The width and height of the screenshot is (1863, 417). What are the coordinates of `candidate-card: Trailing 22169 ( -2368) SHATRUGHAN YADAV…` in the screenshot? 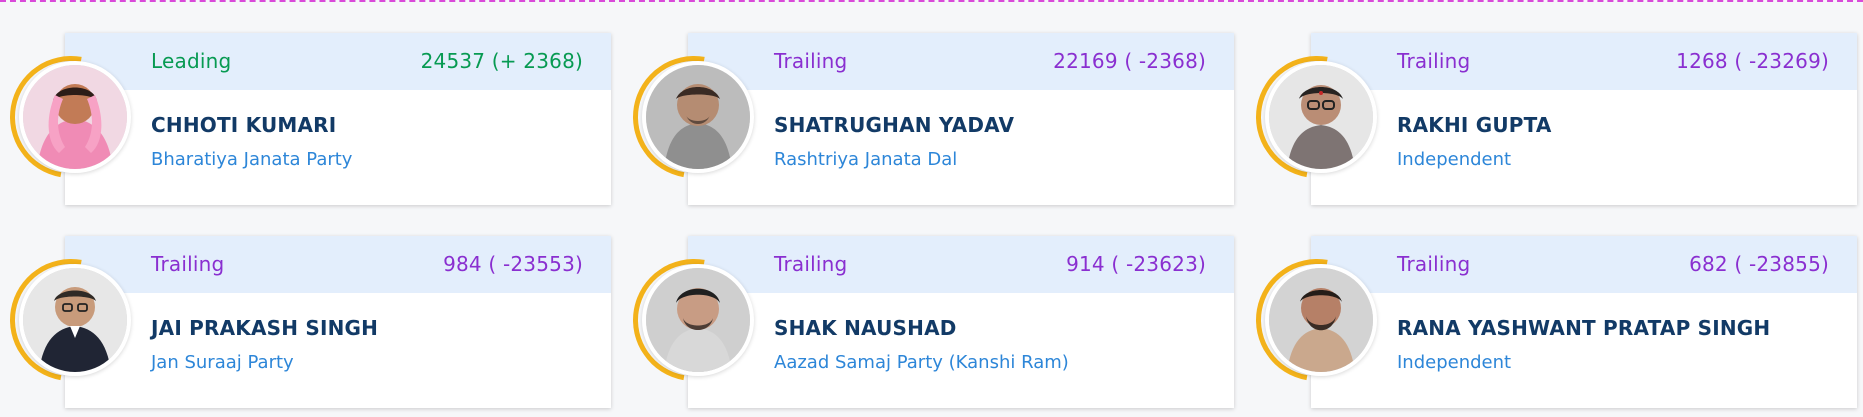 It's located at (921, 118).